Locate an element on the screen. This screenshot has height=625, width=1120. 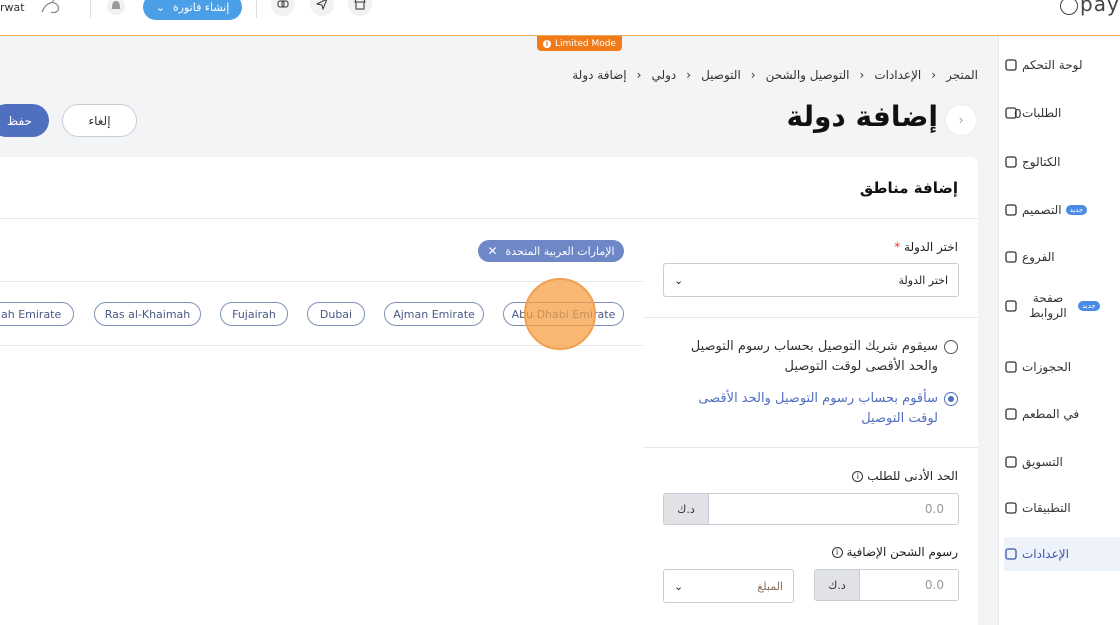
bookings-icon is located at coordinates (1011, 367).